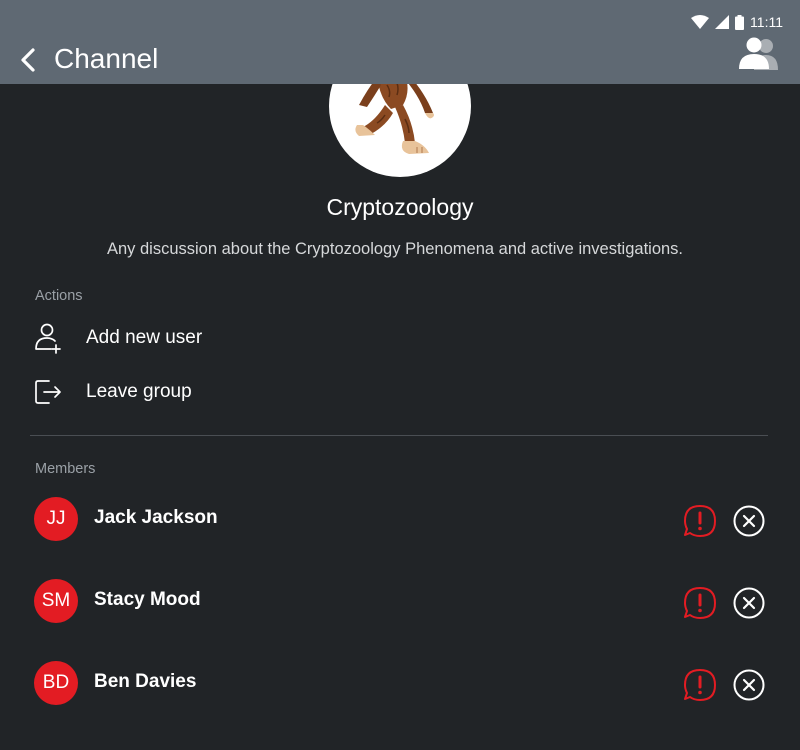  Describe the element at coordinates (59, 296) in the screenshot. I see `actions-section-label: Actions` at that location.